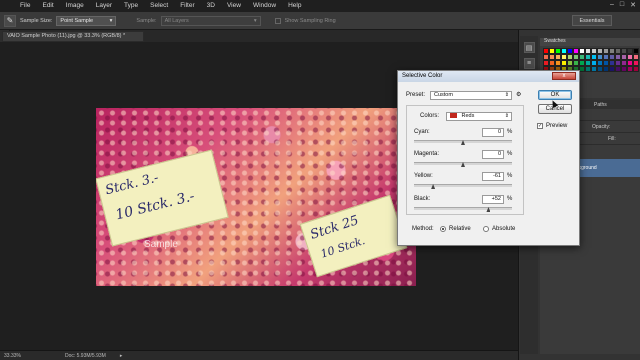 This screenshot has height=360, width=640. I want to click on status-arrow-icon: ▸, so click(121, 356).